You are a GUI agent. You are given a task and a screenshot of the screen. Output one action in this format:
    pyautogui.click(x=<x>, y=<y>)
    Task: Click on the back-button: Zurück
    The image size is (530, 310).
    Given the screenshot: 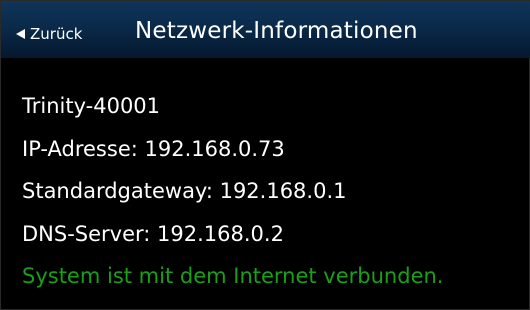 What is the action you would take?
    pyautogui.click(x=49, y=34)
    